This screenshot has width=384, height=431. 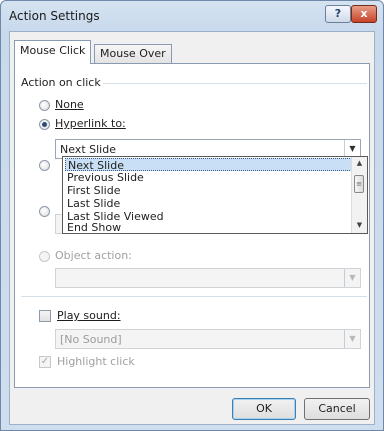 What do you see at coordinates (235, 83) in the screenshot?
I see `group-divider` at bounding box center [235, 83].